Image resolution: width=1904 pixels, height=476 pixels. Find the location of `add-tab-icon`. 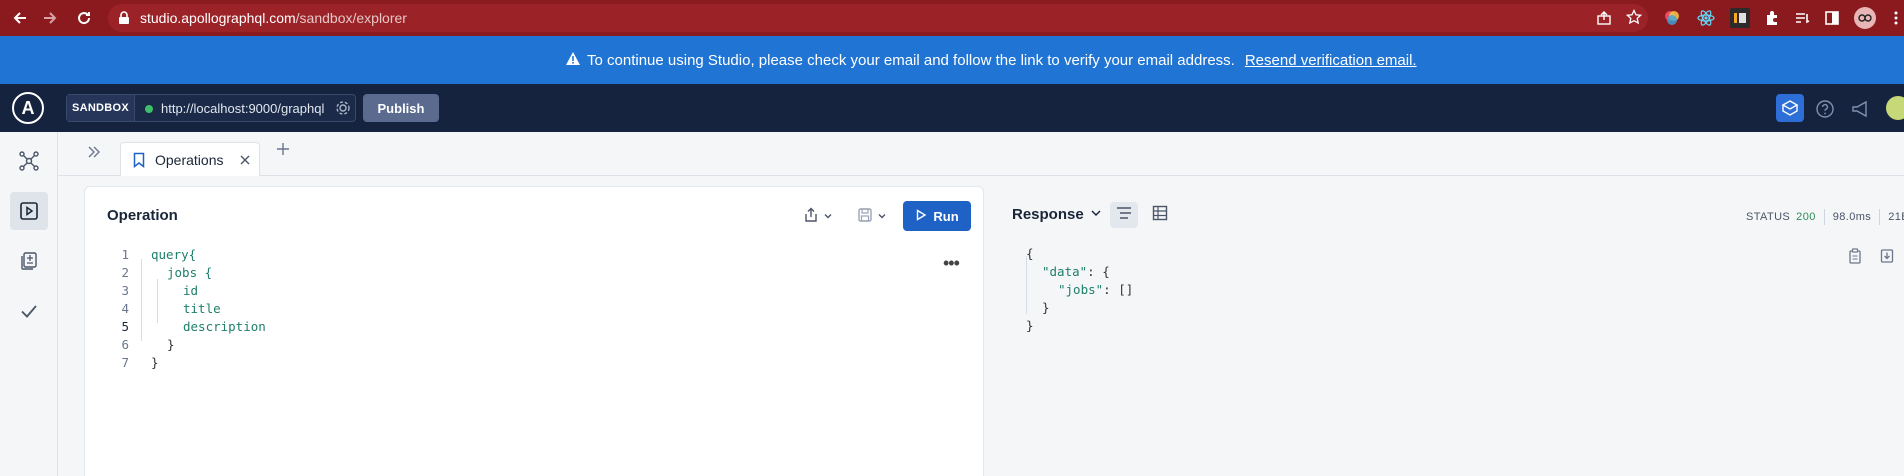

add-tab-icon is located at coordinates (283, 151).